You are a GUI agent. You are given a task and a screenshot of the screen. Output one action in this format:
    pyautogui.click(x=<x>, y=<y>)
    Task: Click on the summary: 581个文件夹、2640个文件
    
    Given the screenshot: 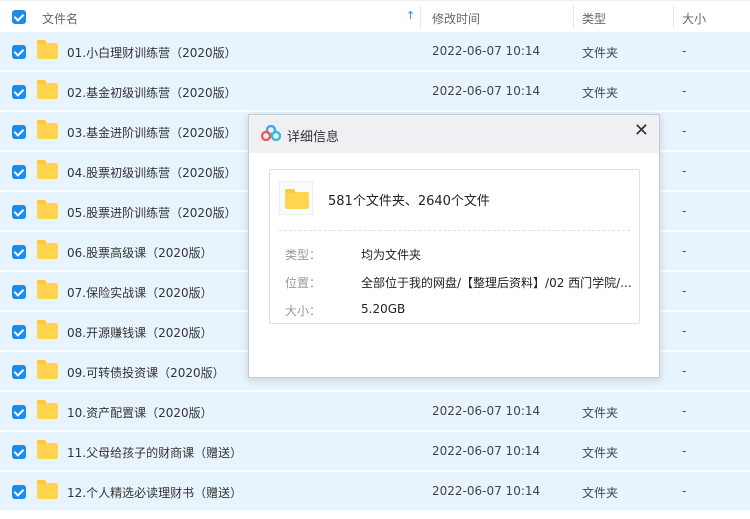 What is the action you would take?
    pyautogui.click(x=409, y=201)
    